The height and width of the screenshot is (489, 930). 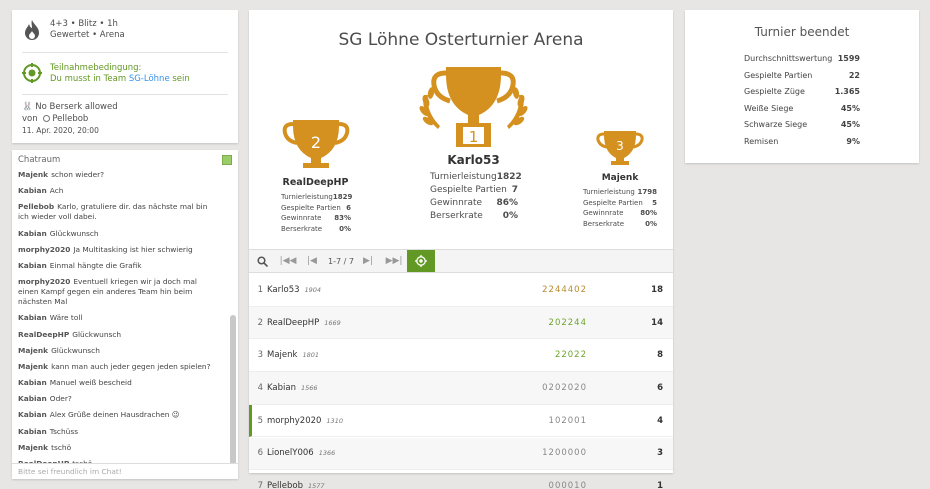 What do you see at coordinates (461, 454) in the screenshot?
I see `standings-row: 6 LionelY006 1366 1200000 3` at bounding box center [461, 454].